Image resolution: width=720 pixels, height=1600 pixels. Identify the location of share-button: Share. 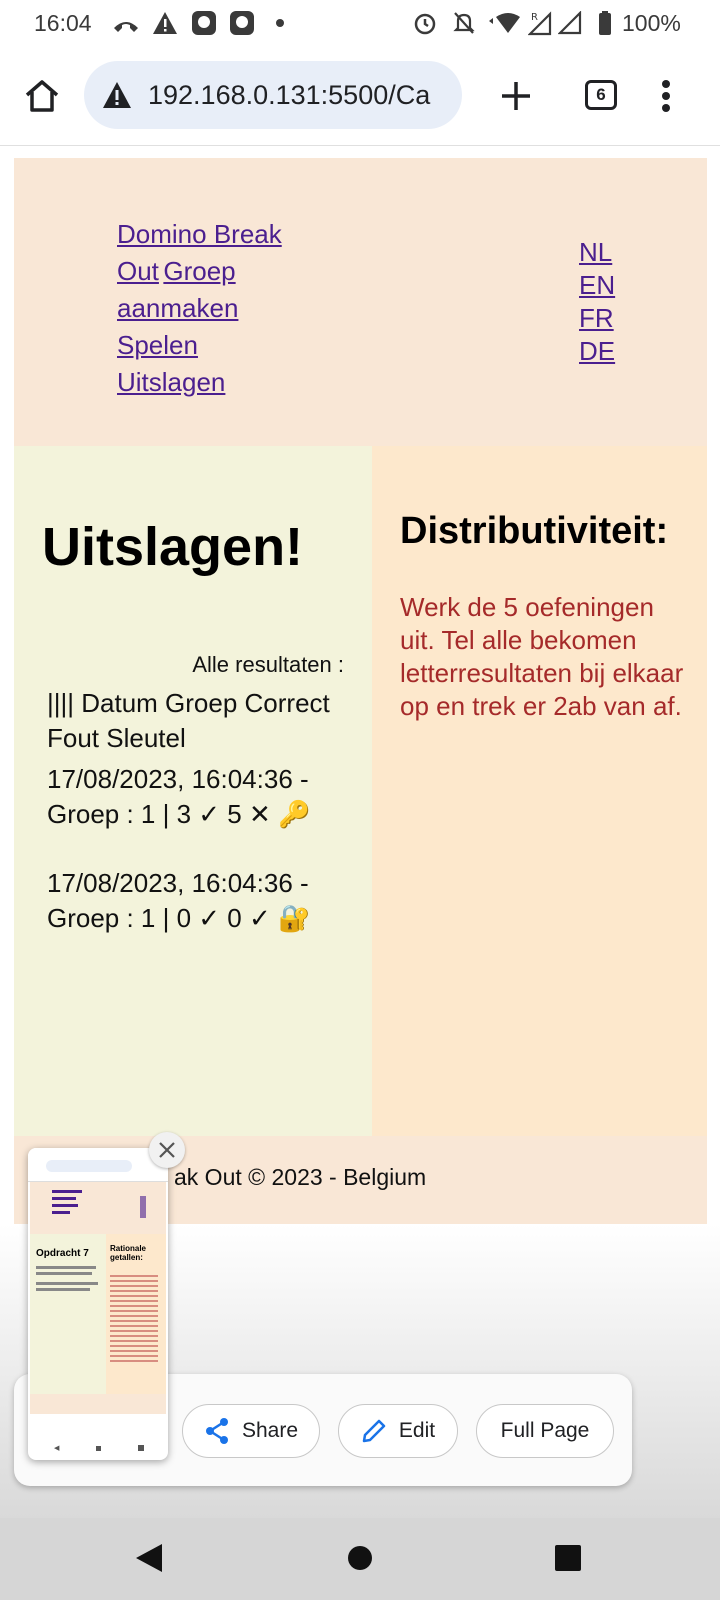
(251, 1431).